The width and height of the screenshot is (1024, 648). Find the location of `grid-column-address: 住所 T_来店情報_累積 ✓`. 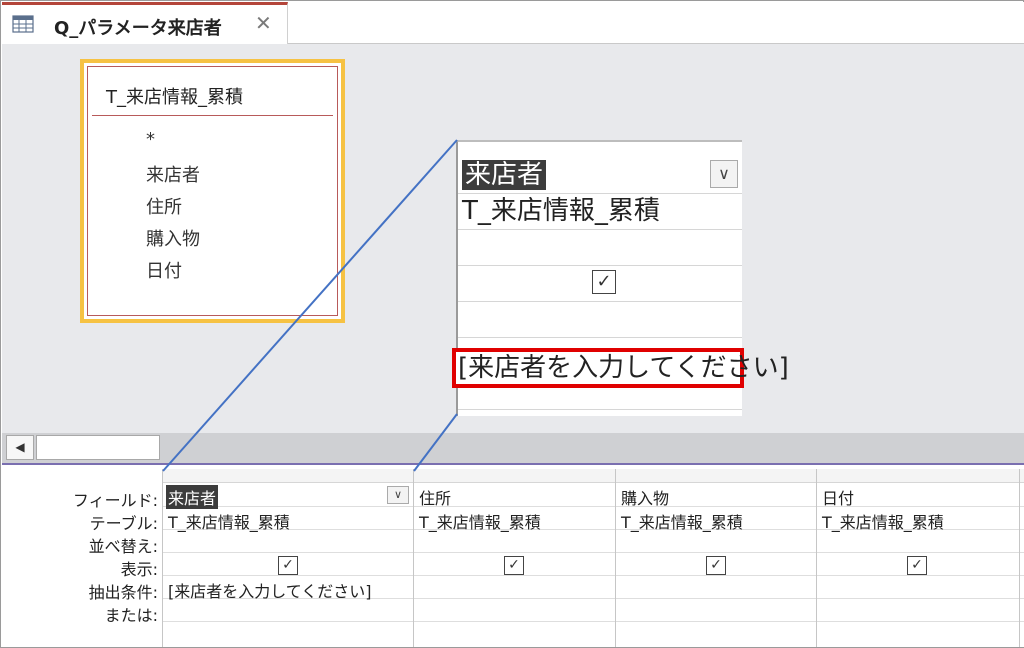

grid-column-address: 住所 T_来店情報_累積 ✓ is located at coordinates (515, 558).